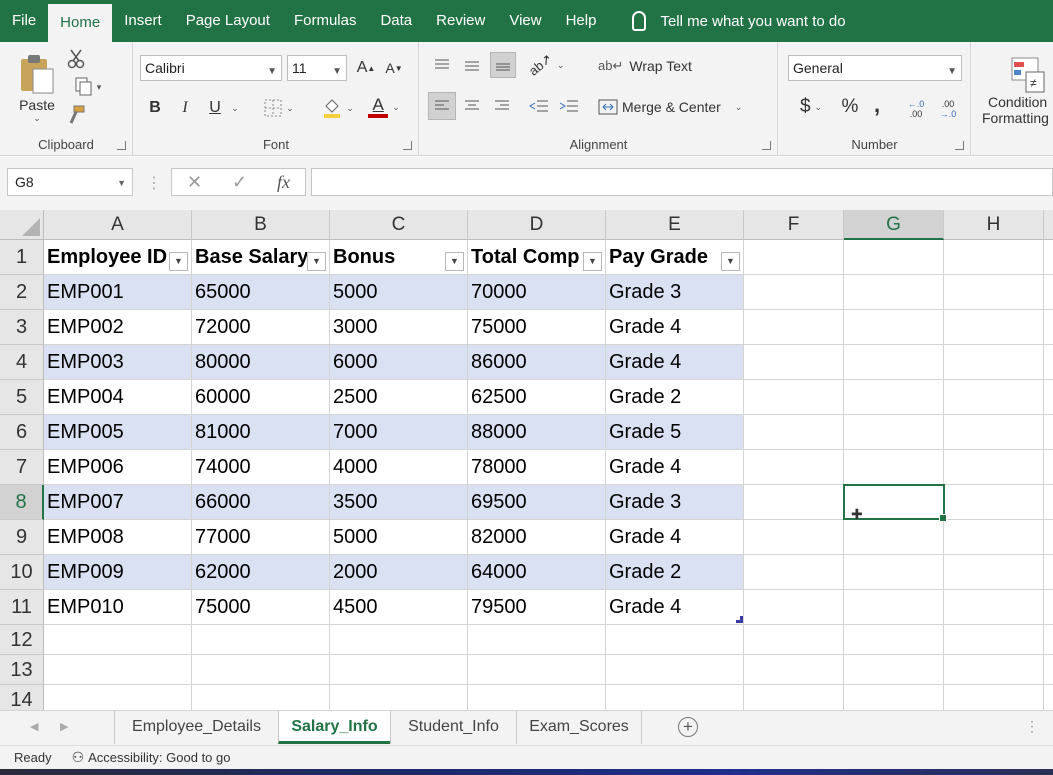 Image resolution: width=1053 pixels, height=775 pixels. Describe the element at coordinates (794, 502) in the screenshot. I see `cell-f8` at that location.